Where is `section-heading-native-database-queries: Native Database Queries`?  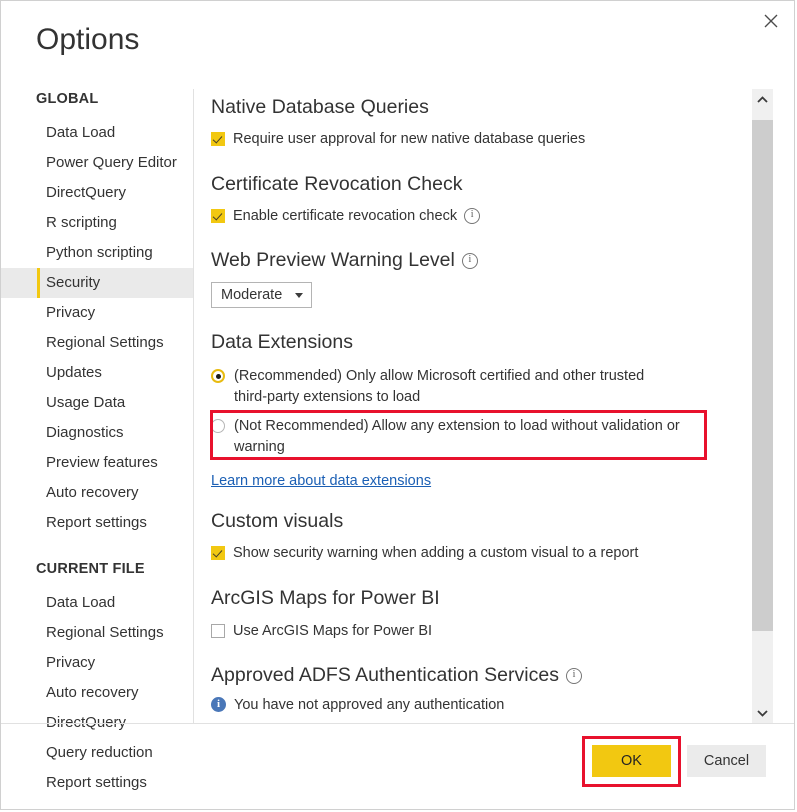
section-heading-native-database-queries: Native Database Queries is located at coordinates (320, 107).